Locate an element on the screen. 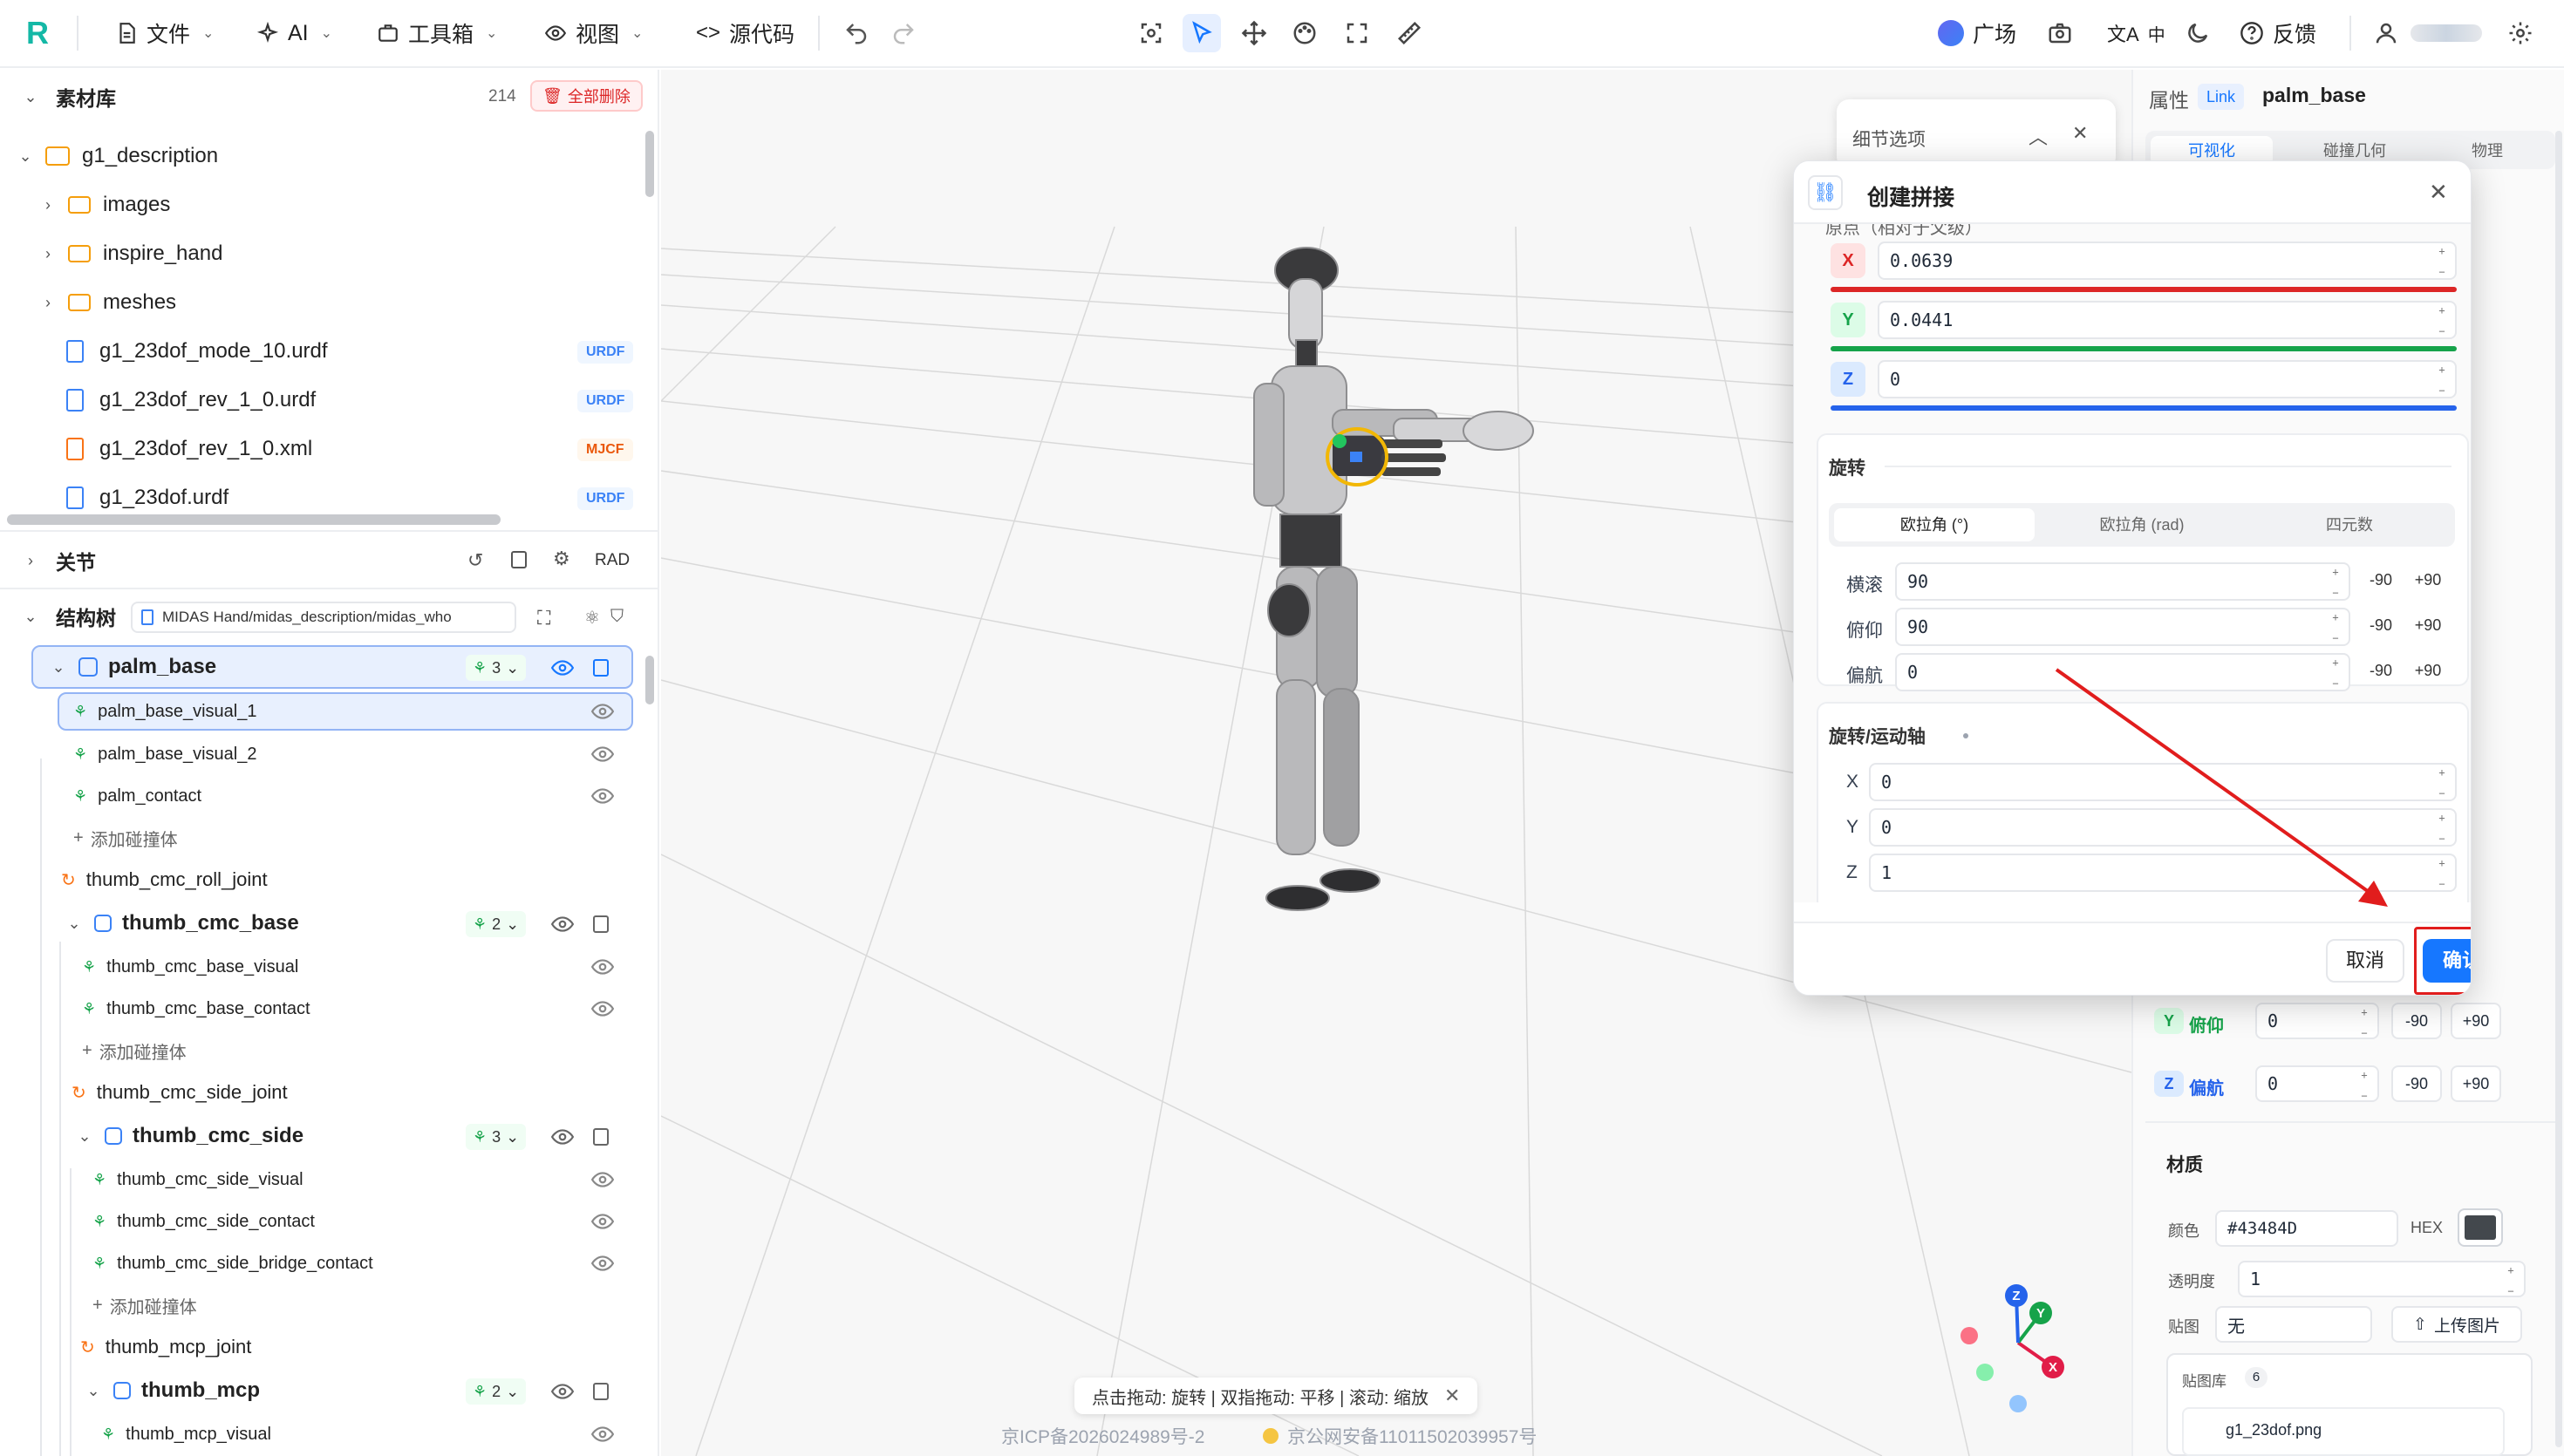  folder-item: › inspire_hand is located at coordinates (128, 254).